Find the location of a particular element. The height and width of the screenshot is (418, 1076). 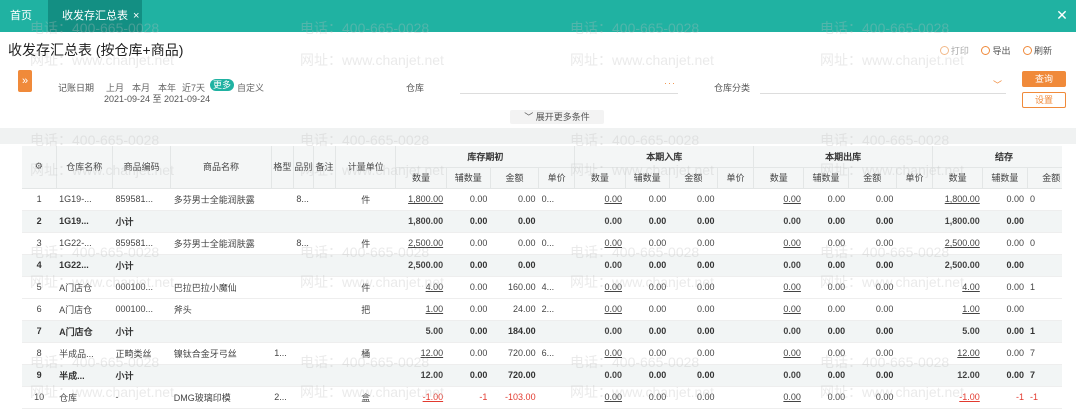

col-opening-amount: 金额 is located at coordinates (515, 178).